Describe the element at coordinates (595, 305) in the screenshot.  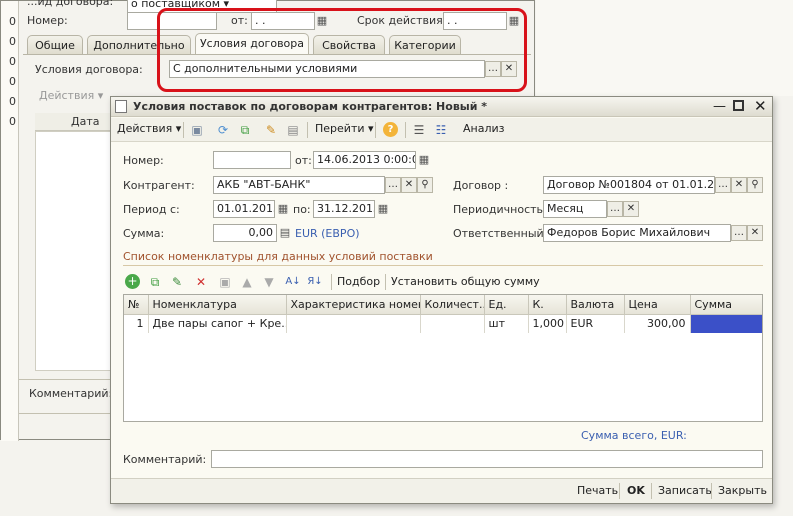
I see `col-currency: Валюта` at that location.